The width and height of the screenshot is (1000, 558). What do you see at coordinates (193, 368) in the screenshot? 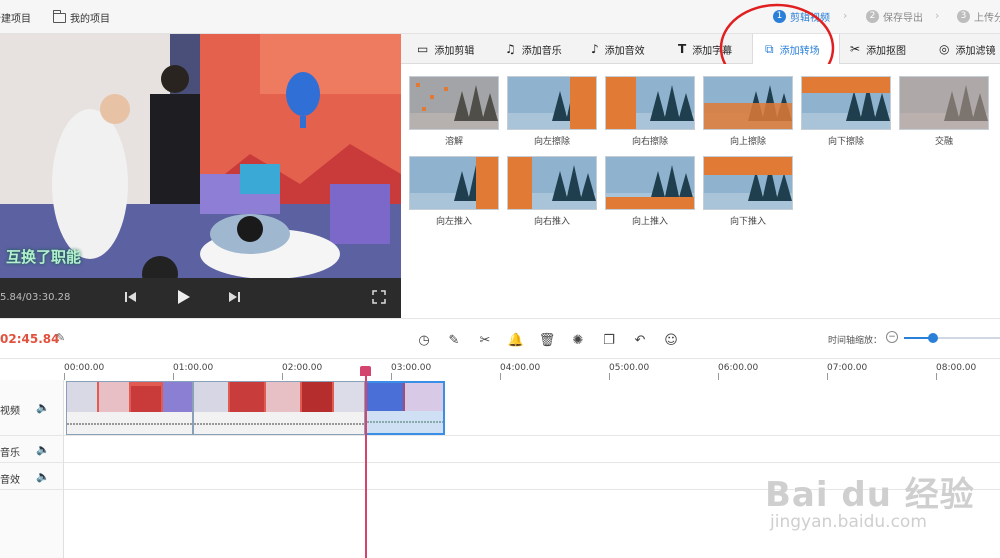
I see `ruler-tick-label: 01:00.00` at bounding box center [193, 368].